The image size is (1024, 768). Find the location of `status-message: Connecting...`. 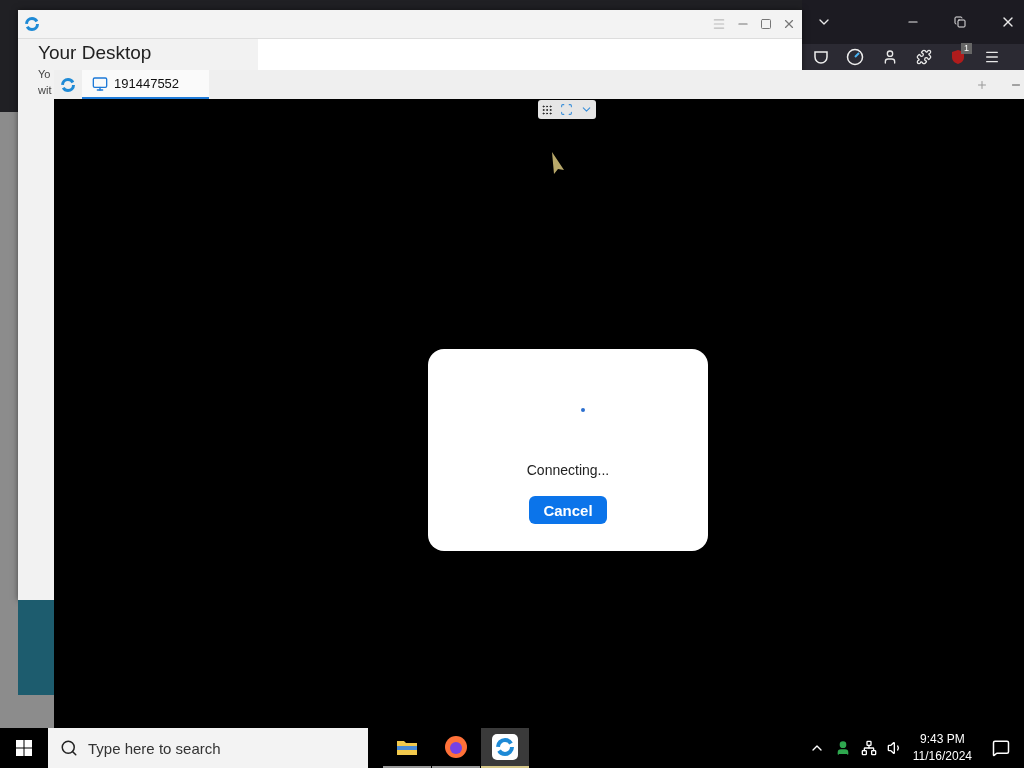

status-message: Connecting... is located at coordinates (568, 470).